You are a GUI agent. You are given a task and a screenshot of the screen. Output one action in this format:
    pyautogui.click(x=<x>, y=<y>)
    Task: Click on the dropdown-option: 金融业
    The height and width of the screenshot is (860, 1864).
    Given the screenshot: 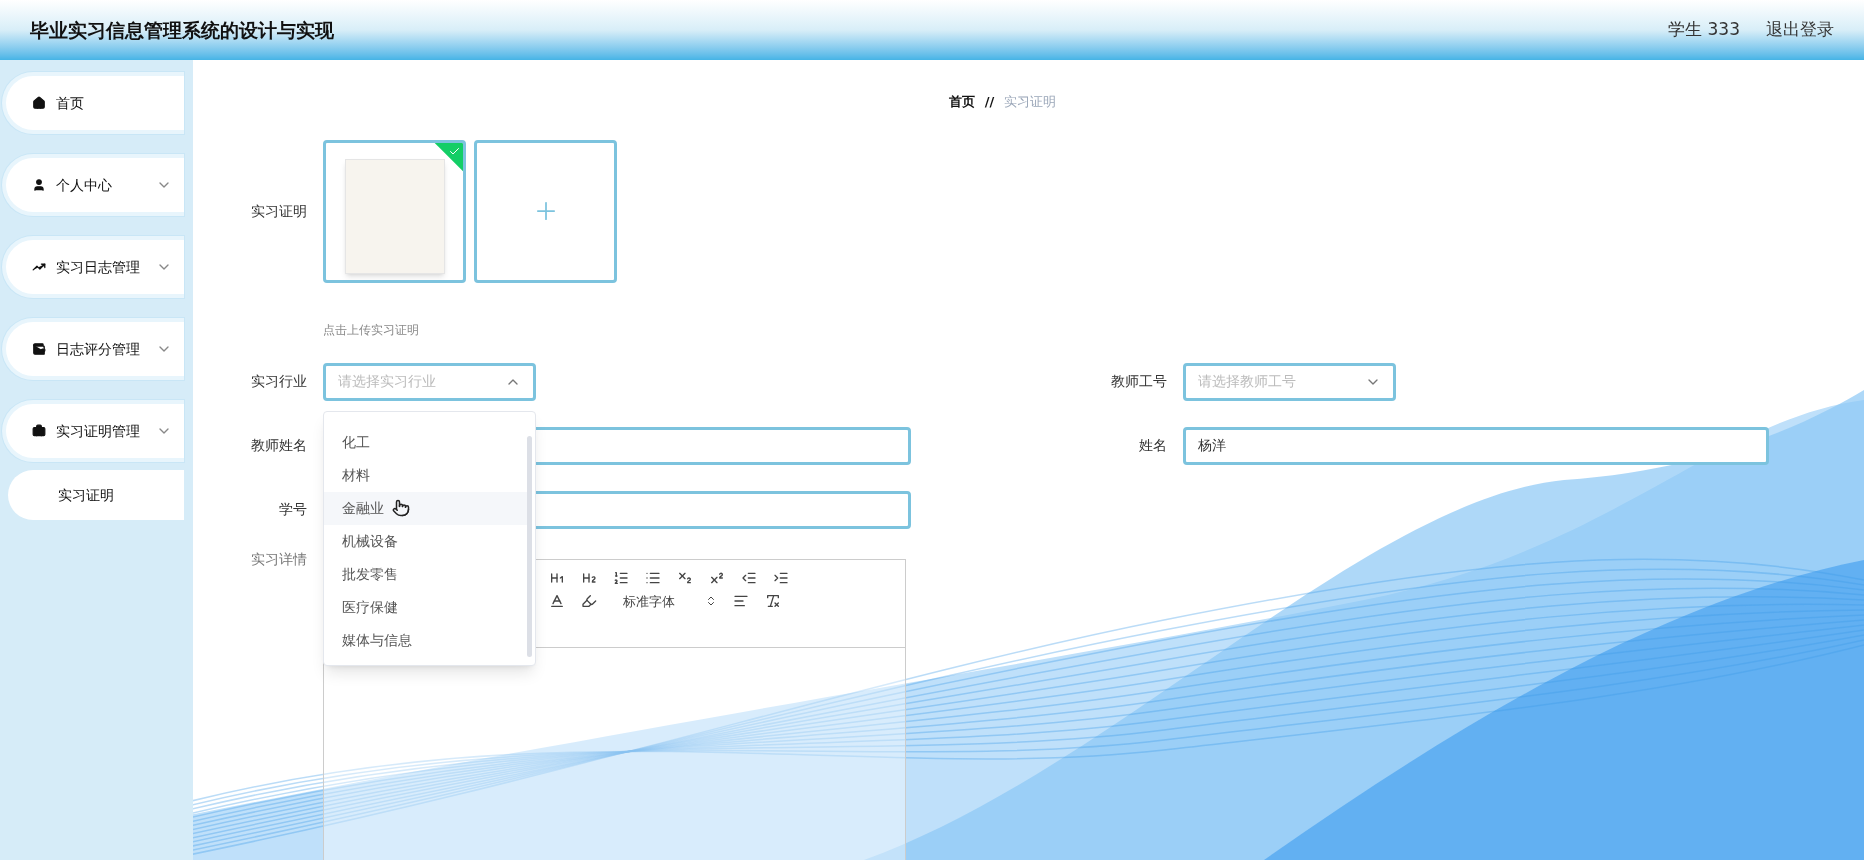 What is the action you would take?
    pyautogui.click(x=425, y=508)
    